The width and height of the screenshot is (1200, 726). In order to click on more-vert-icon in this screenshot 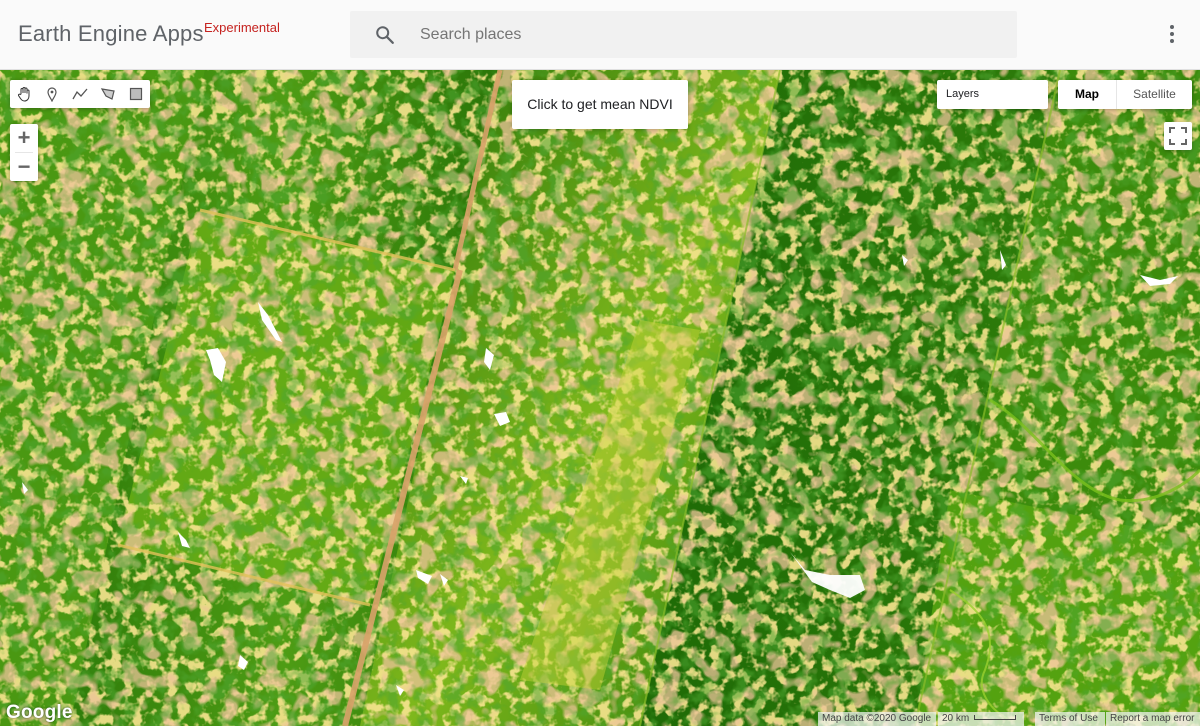, I will do `click(1172, 34)`.